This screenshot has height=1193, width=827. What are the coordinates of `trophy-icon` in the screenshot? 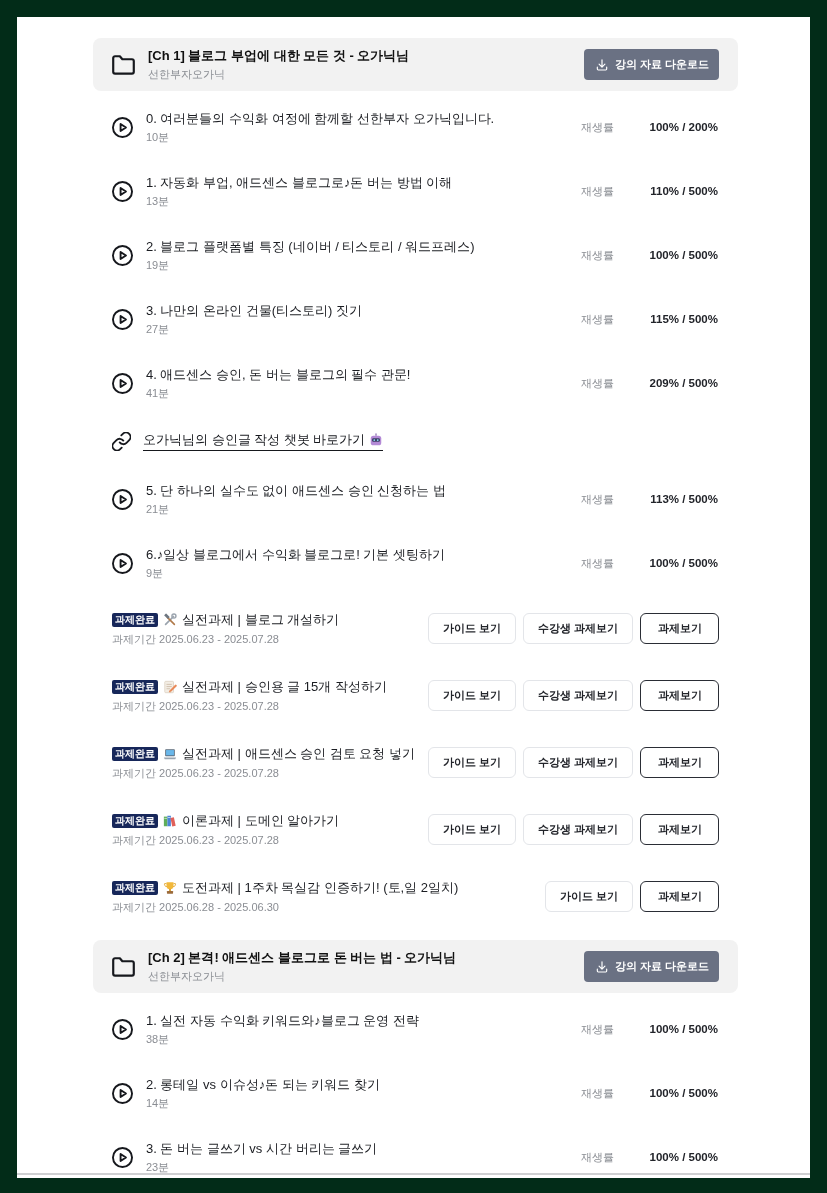 It's located at (170, 887).